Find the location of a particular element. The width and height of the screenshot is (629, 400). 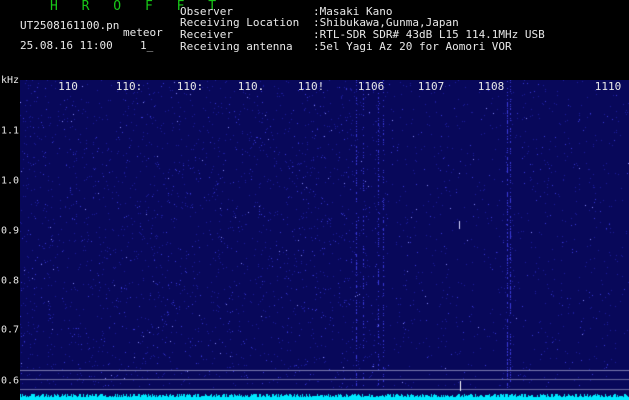

y-tick-label: 0.6 is located at coordinates (10, 381).